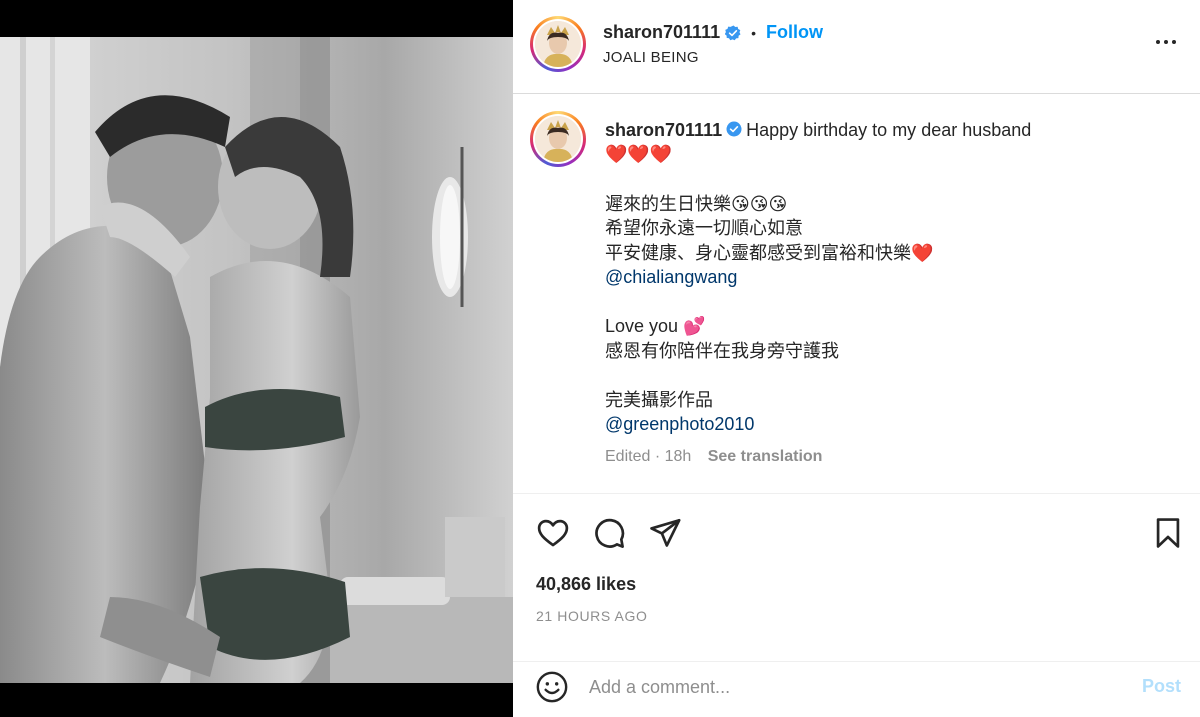 This screenshot has width=1200, height=717. I want to click on emoji-icon, so click(552, 687).